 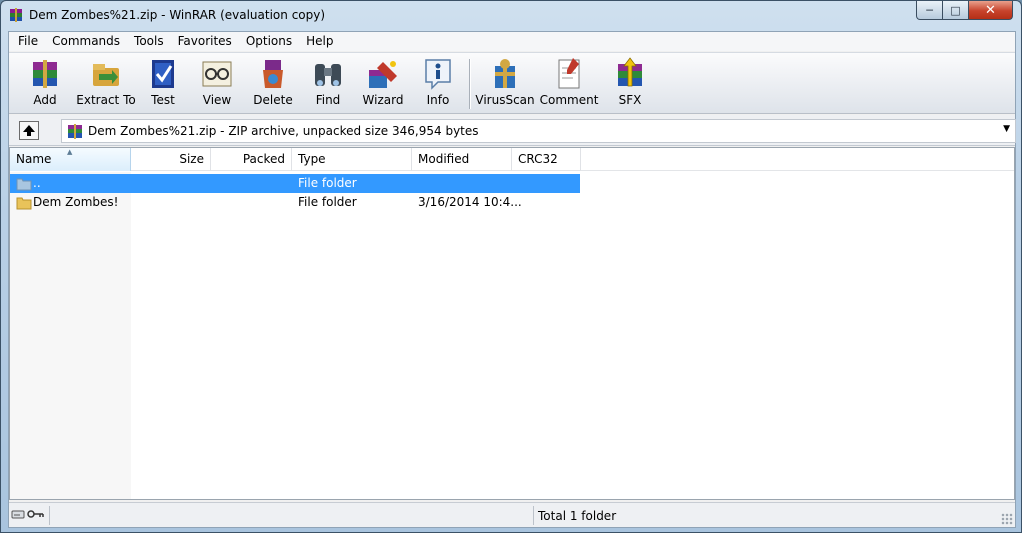 What do you see at coordinates (106, 75) in the screenshot?
I see `extract-icon` at bounding box center [106, 75].